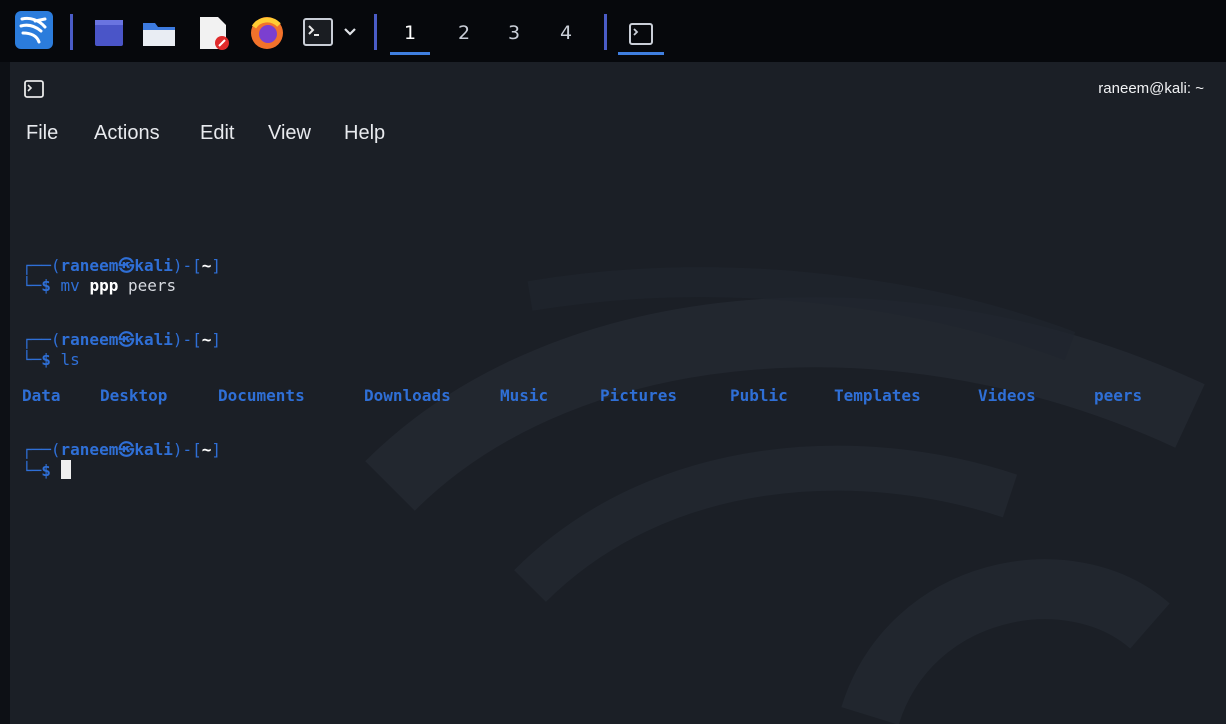 This screenshot has width=1226, height=724. I want to click on ls-entry: Data, so click(41, 395).